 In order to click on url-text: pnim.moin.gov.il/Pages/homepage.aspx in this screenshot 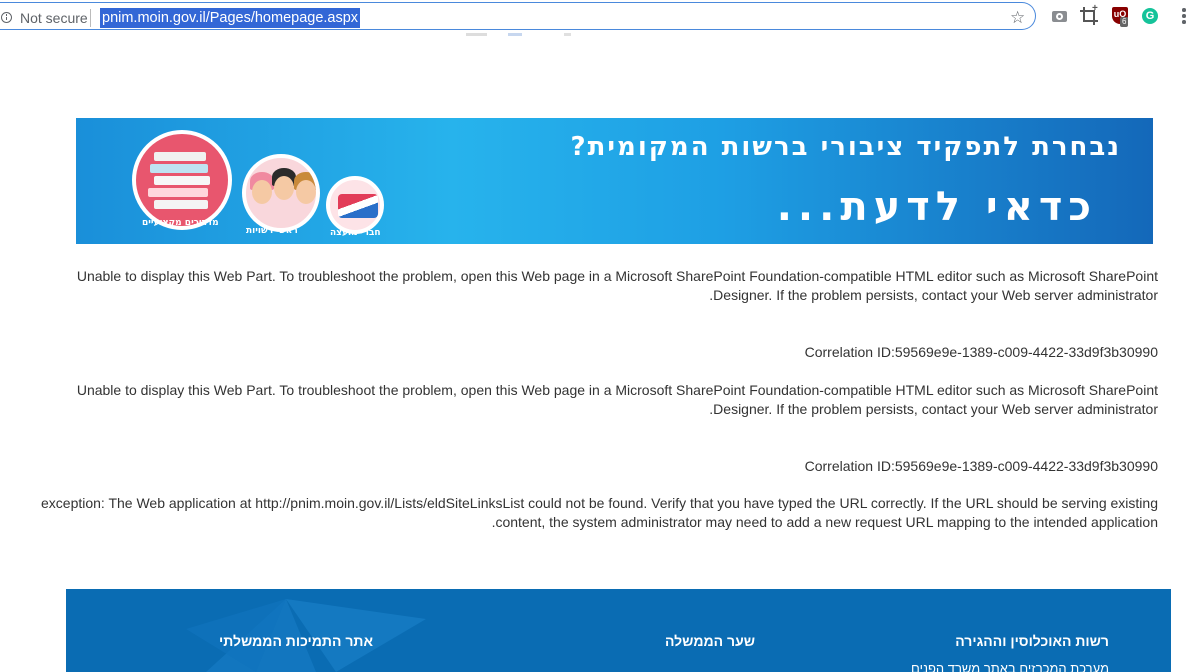, I will do `click(230, 18)`.